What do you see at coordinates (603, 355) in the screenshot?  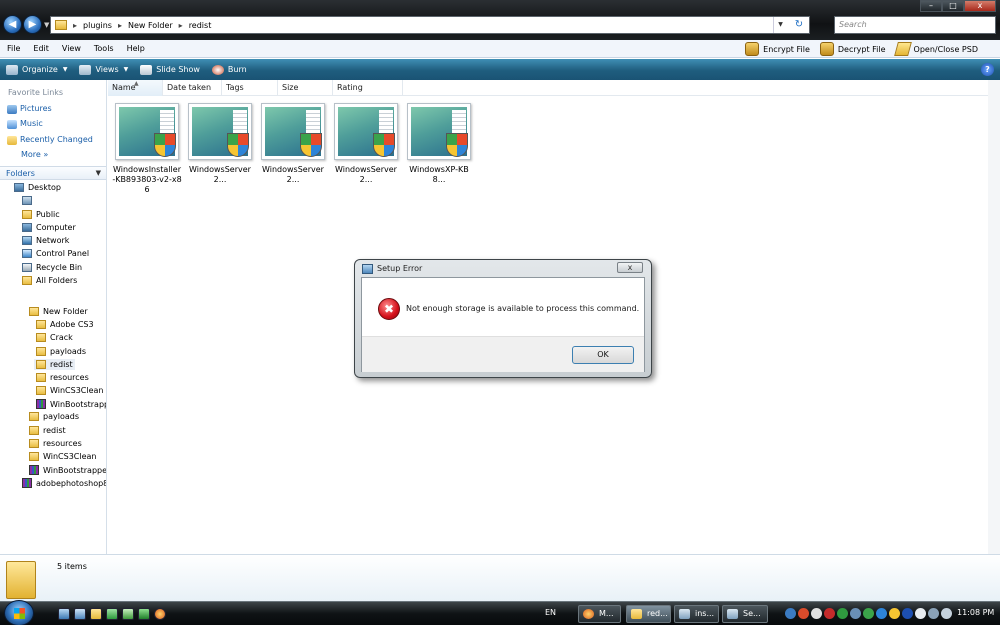 I see `ok-button: OK` at bounding box center [603, 355].